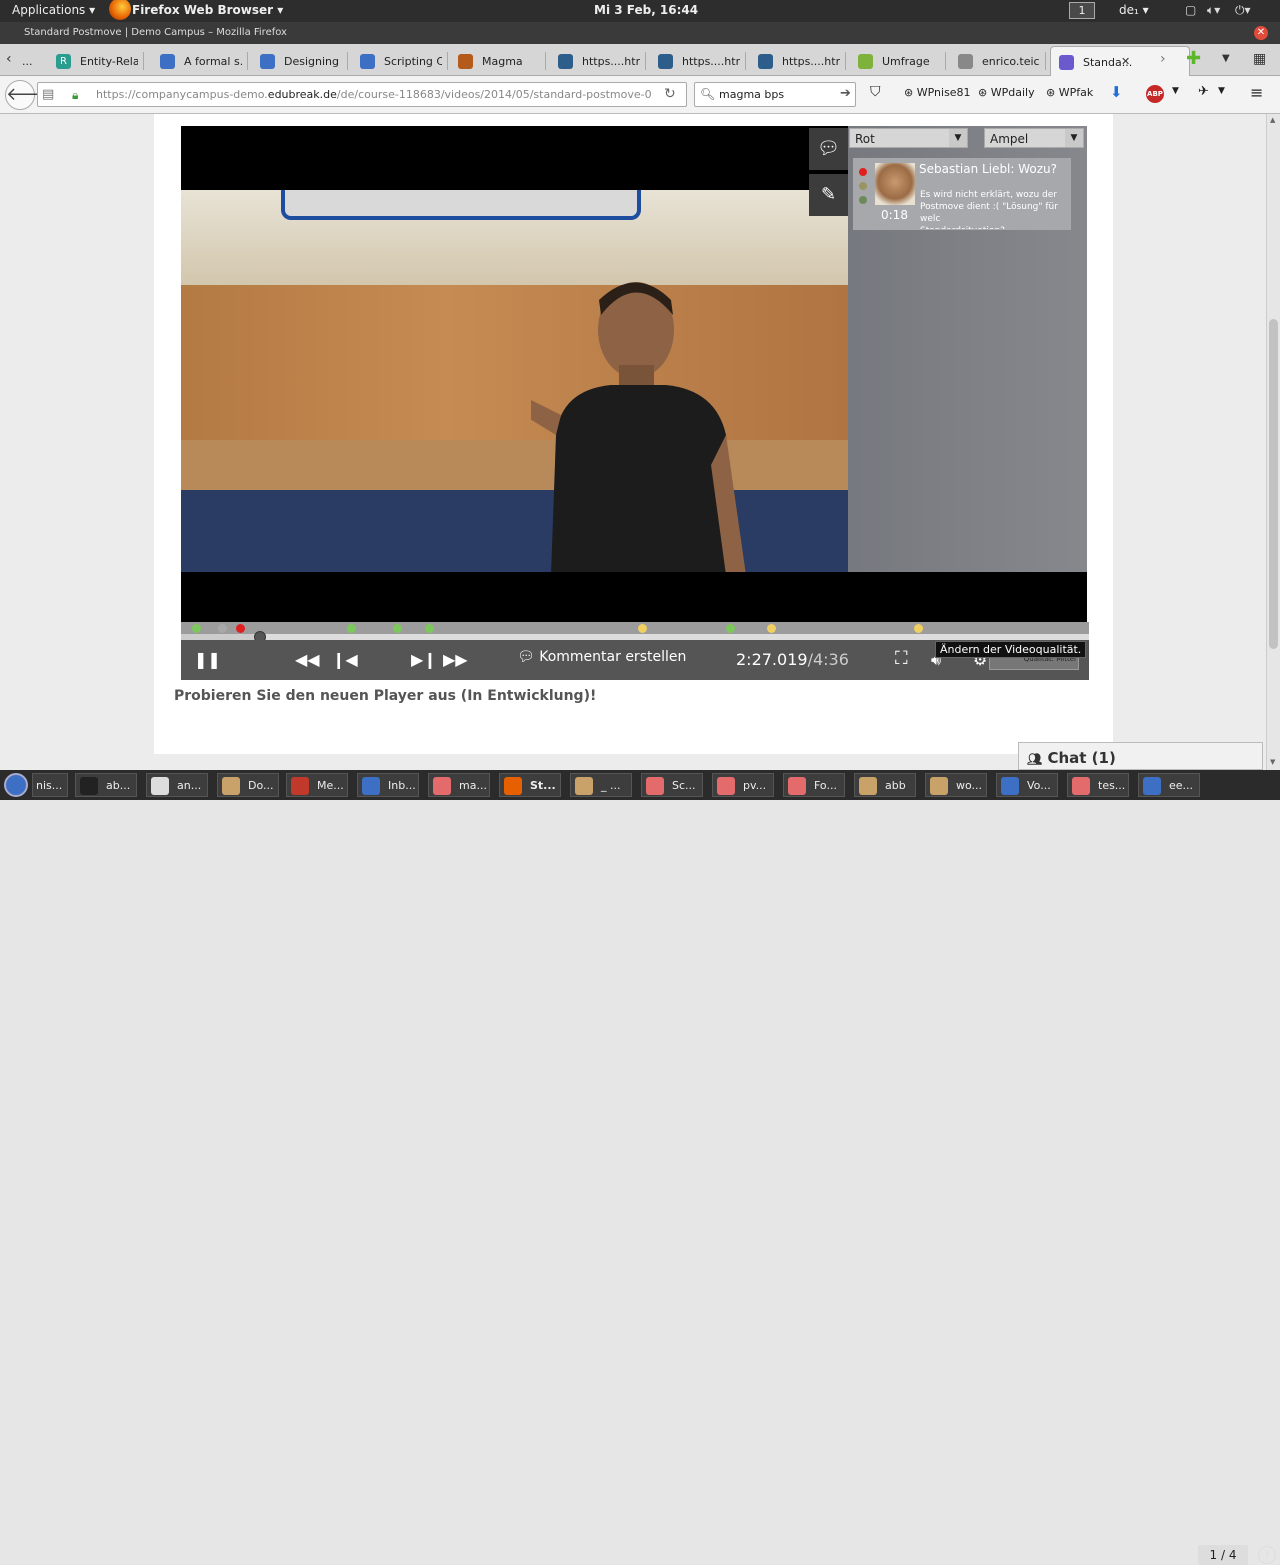 The image size is (1280, 1565). What do you see at coordinates (75, 95) in the screenshot?
I see `lock-icon: 🔒︎` at bounding box center [75, 95].